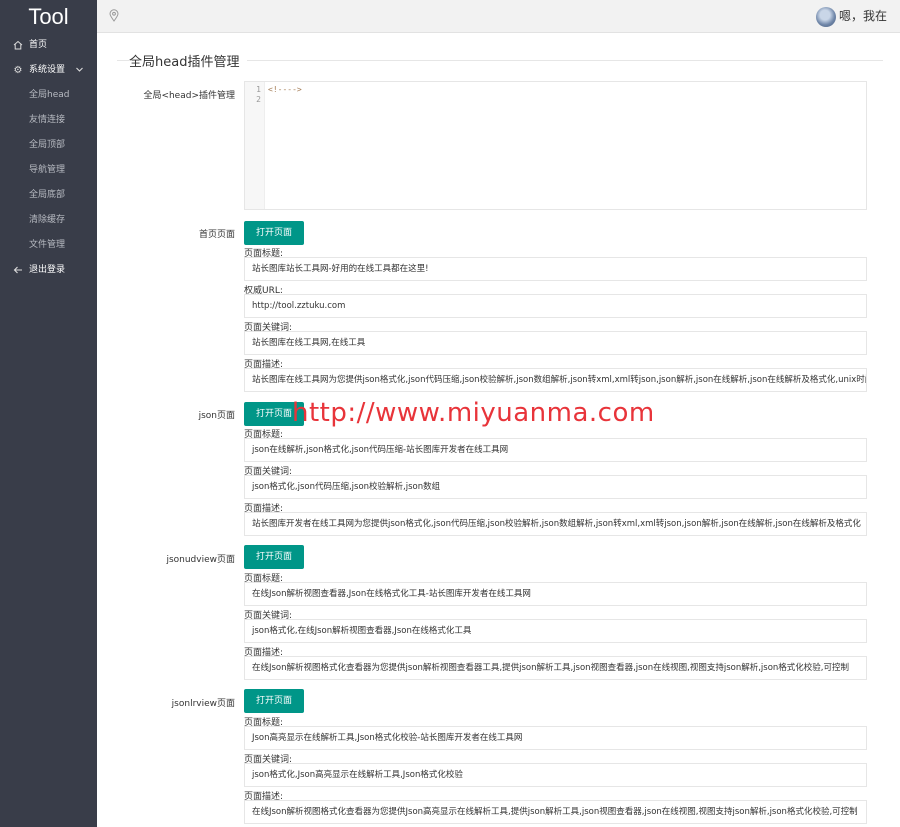  I want to click on settings-submenu: 全局head 友情连接 全局顶部 导航管理 全局底部 清除缓存 文件管理, so click(48, 170).